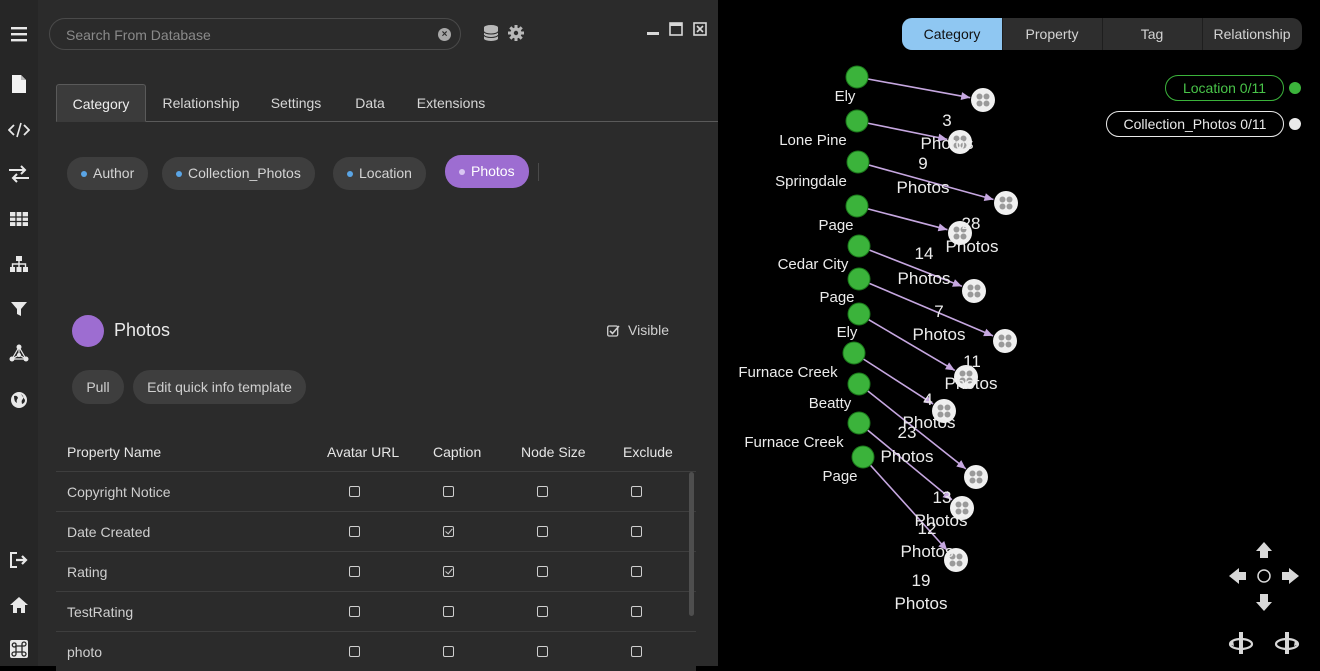  I want to click on category-chip-photos: Photos, so click(487, 171).